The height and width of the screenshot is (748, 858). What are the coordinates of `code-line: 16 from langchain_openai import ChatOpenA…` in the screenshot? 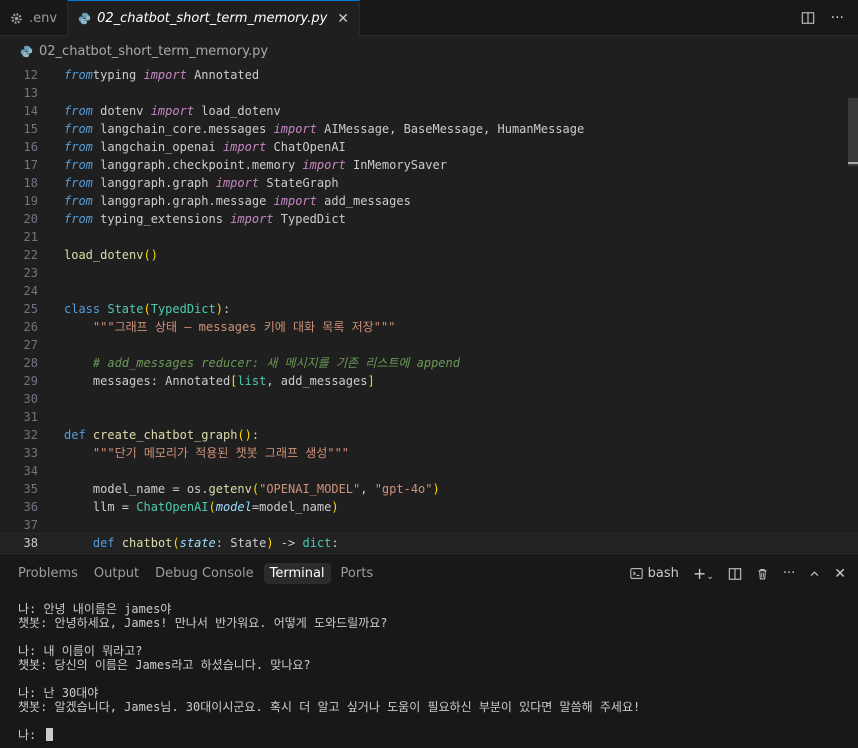 It's located at (429, 147).